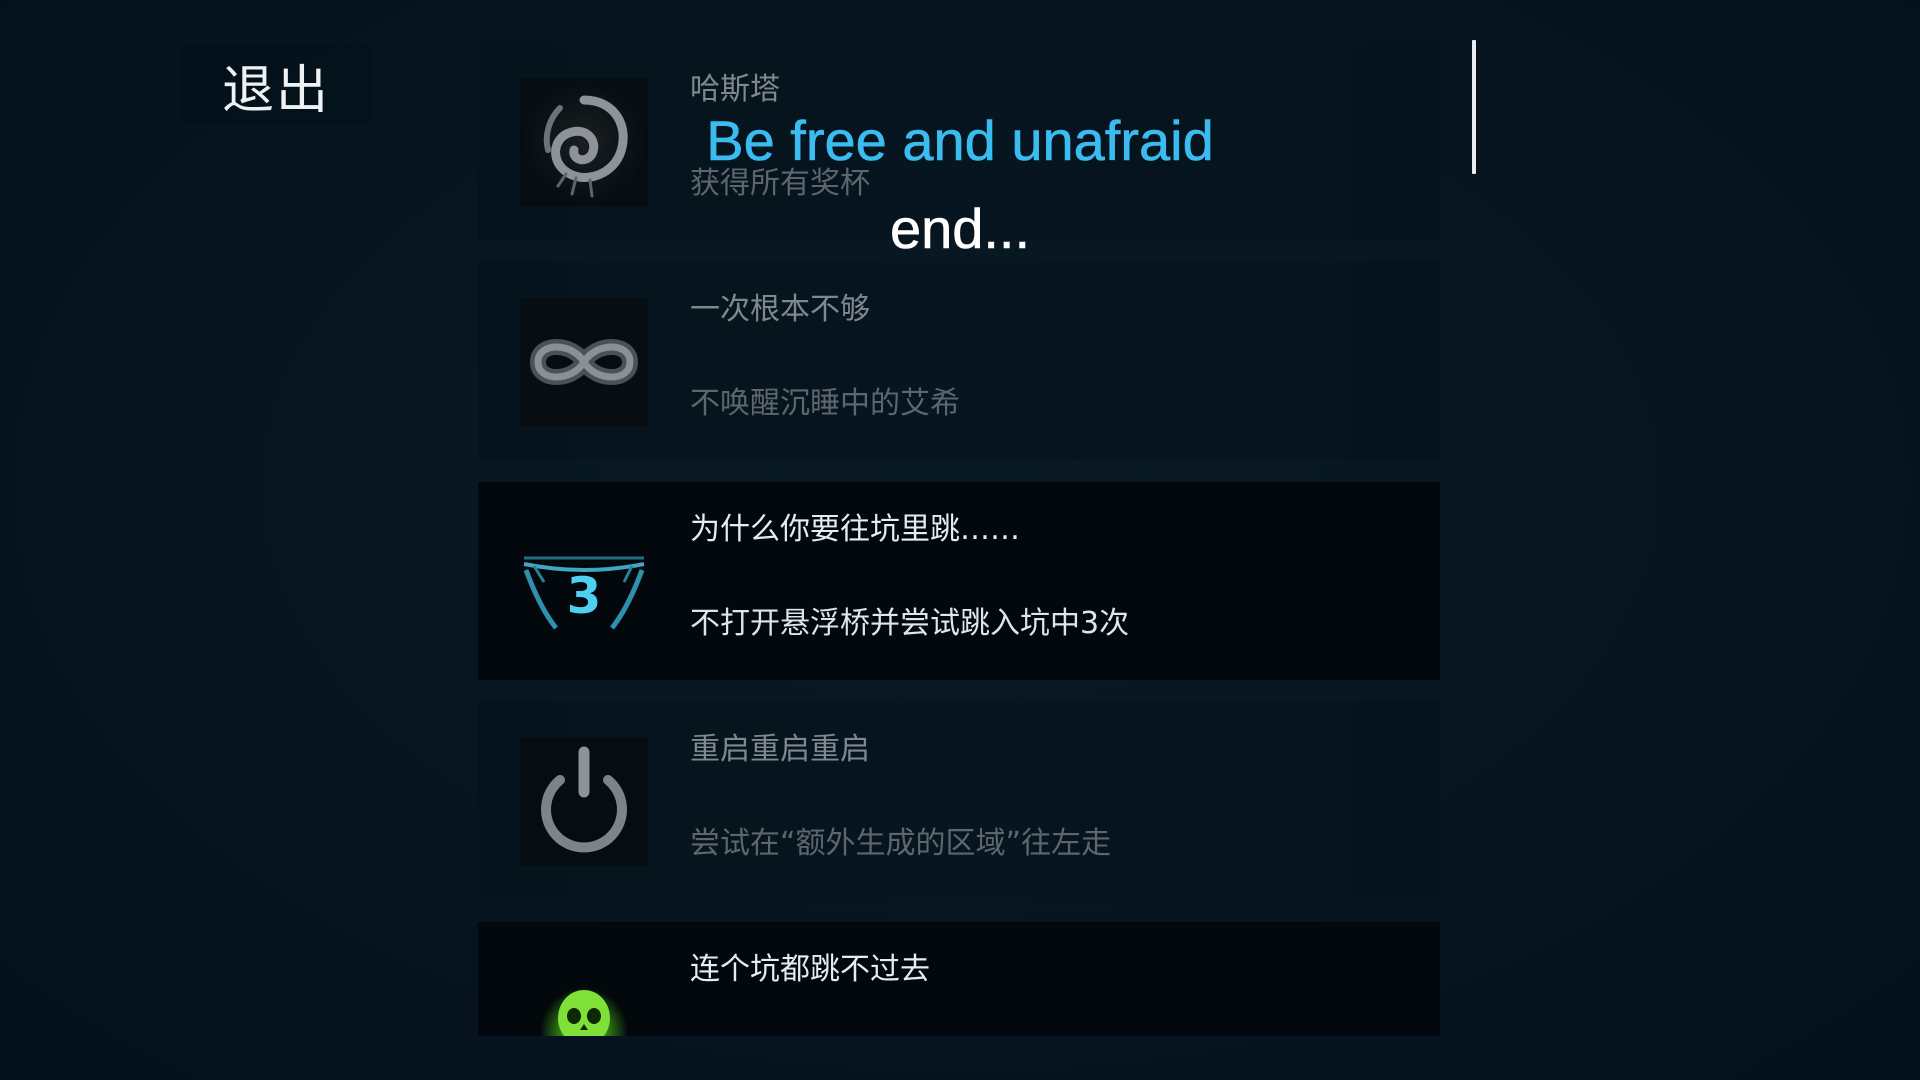  What do you see at coordinates (780, 749) in the screenshot?
I see `achievement-title: 重启重启重启` at bounding box center [780, 749].